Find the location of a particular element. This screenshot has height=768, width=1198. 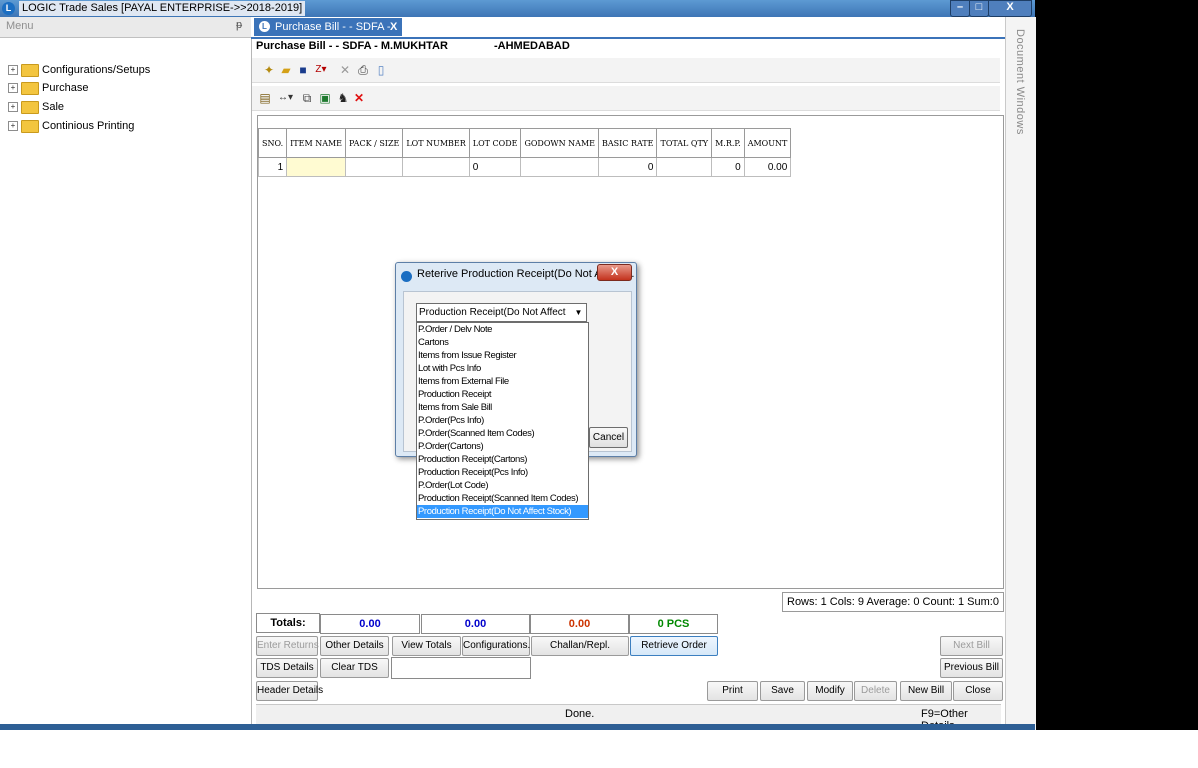

cell-item-name is located at coordinates (316, 167).